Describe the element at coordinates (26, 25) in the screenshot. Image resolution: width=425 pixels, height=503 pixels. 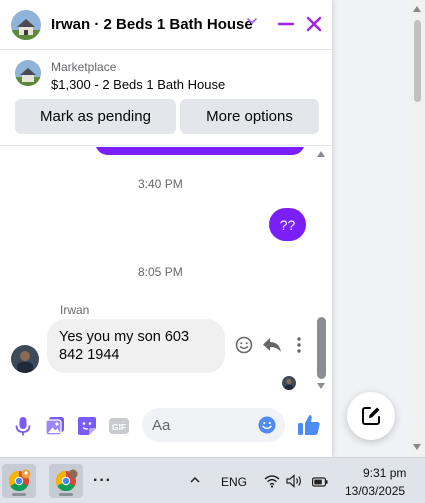
I see `contact-avatar` at that location.